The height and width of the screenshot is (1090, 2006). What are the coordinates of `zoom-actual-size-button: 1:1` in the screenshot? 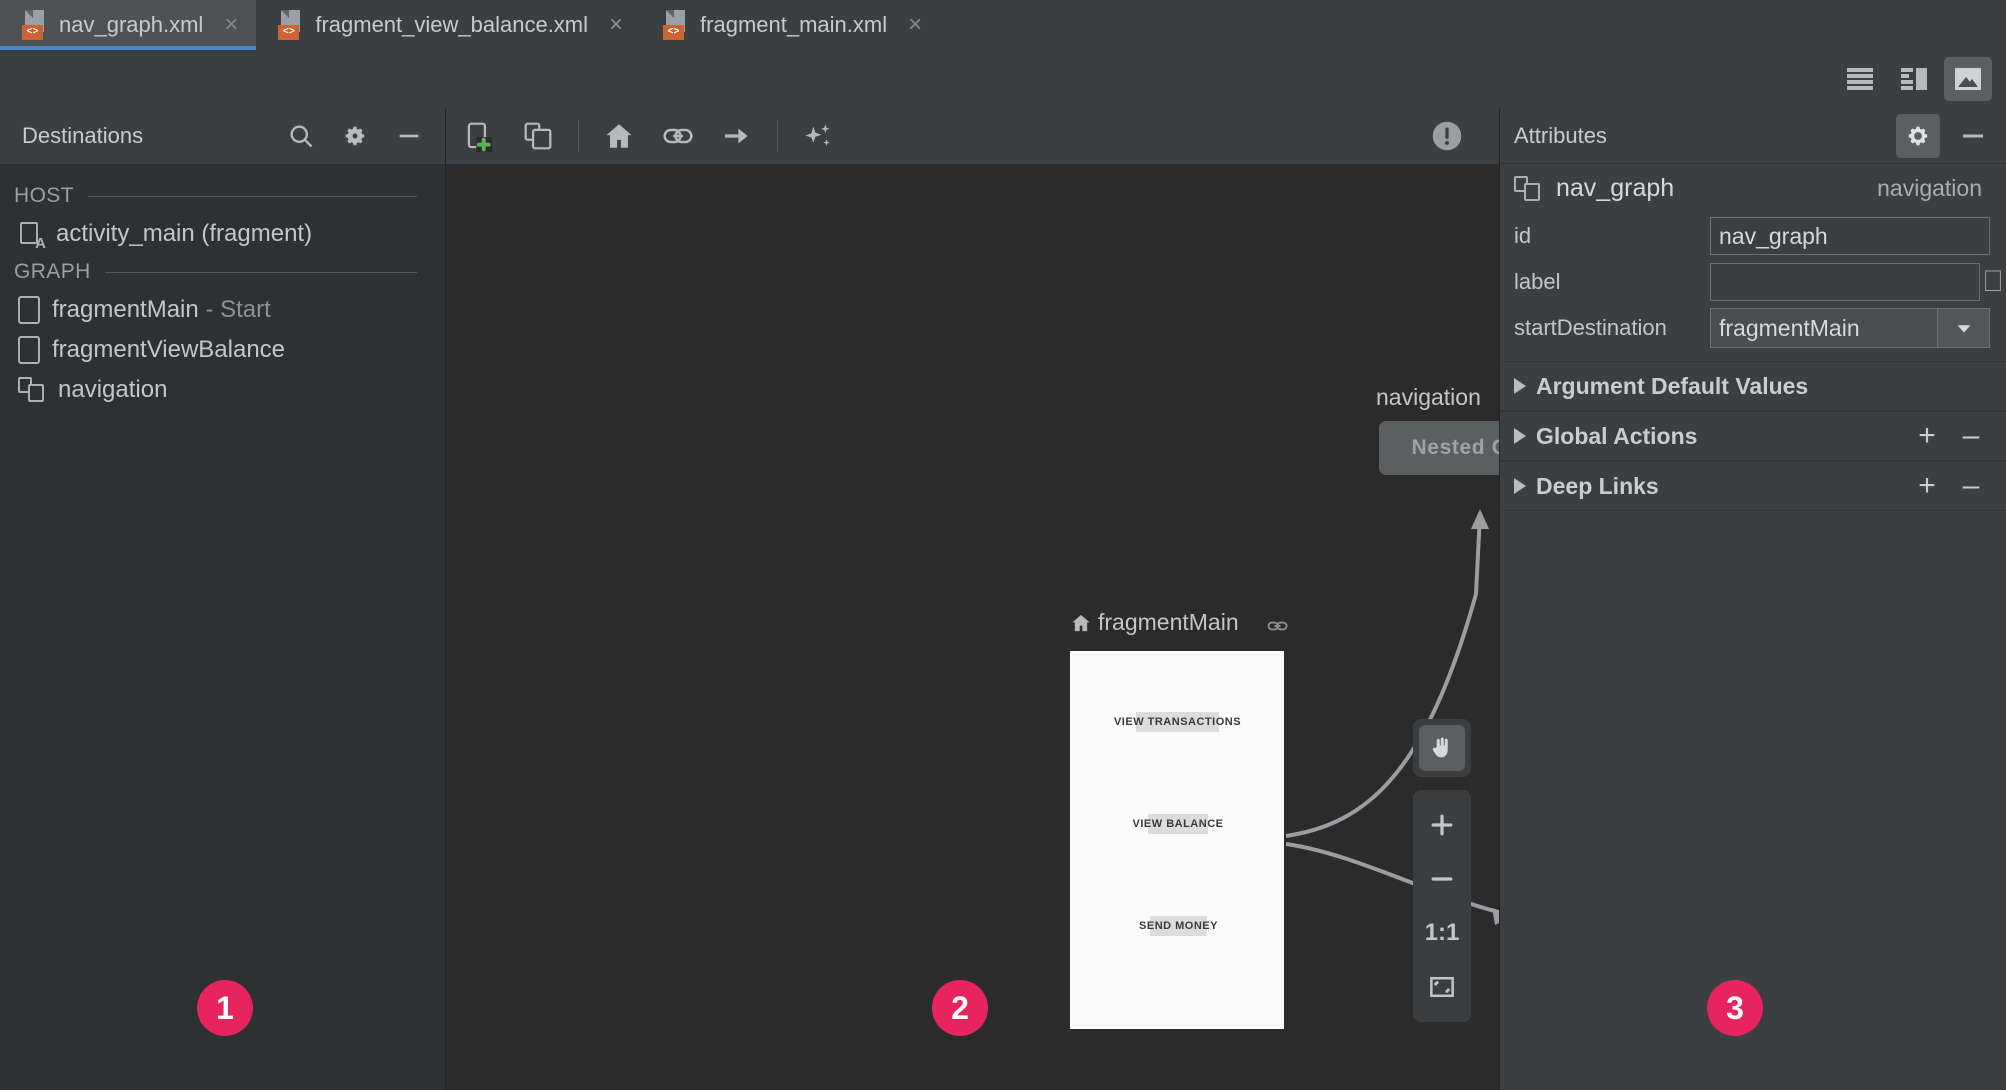 It's located at (1442, 933).